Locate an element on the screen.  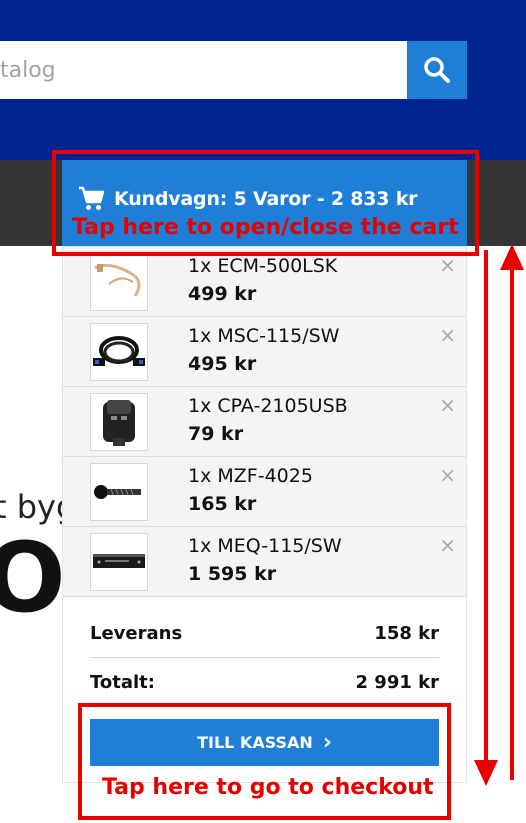
headset-microphone-image is located at coordinates (117, 280).